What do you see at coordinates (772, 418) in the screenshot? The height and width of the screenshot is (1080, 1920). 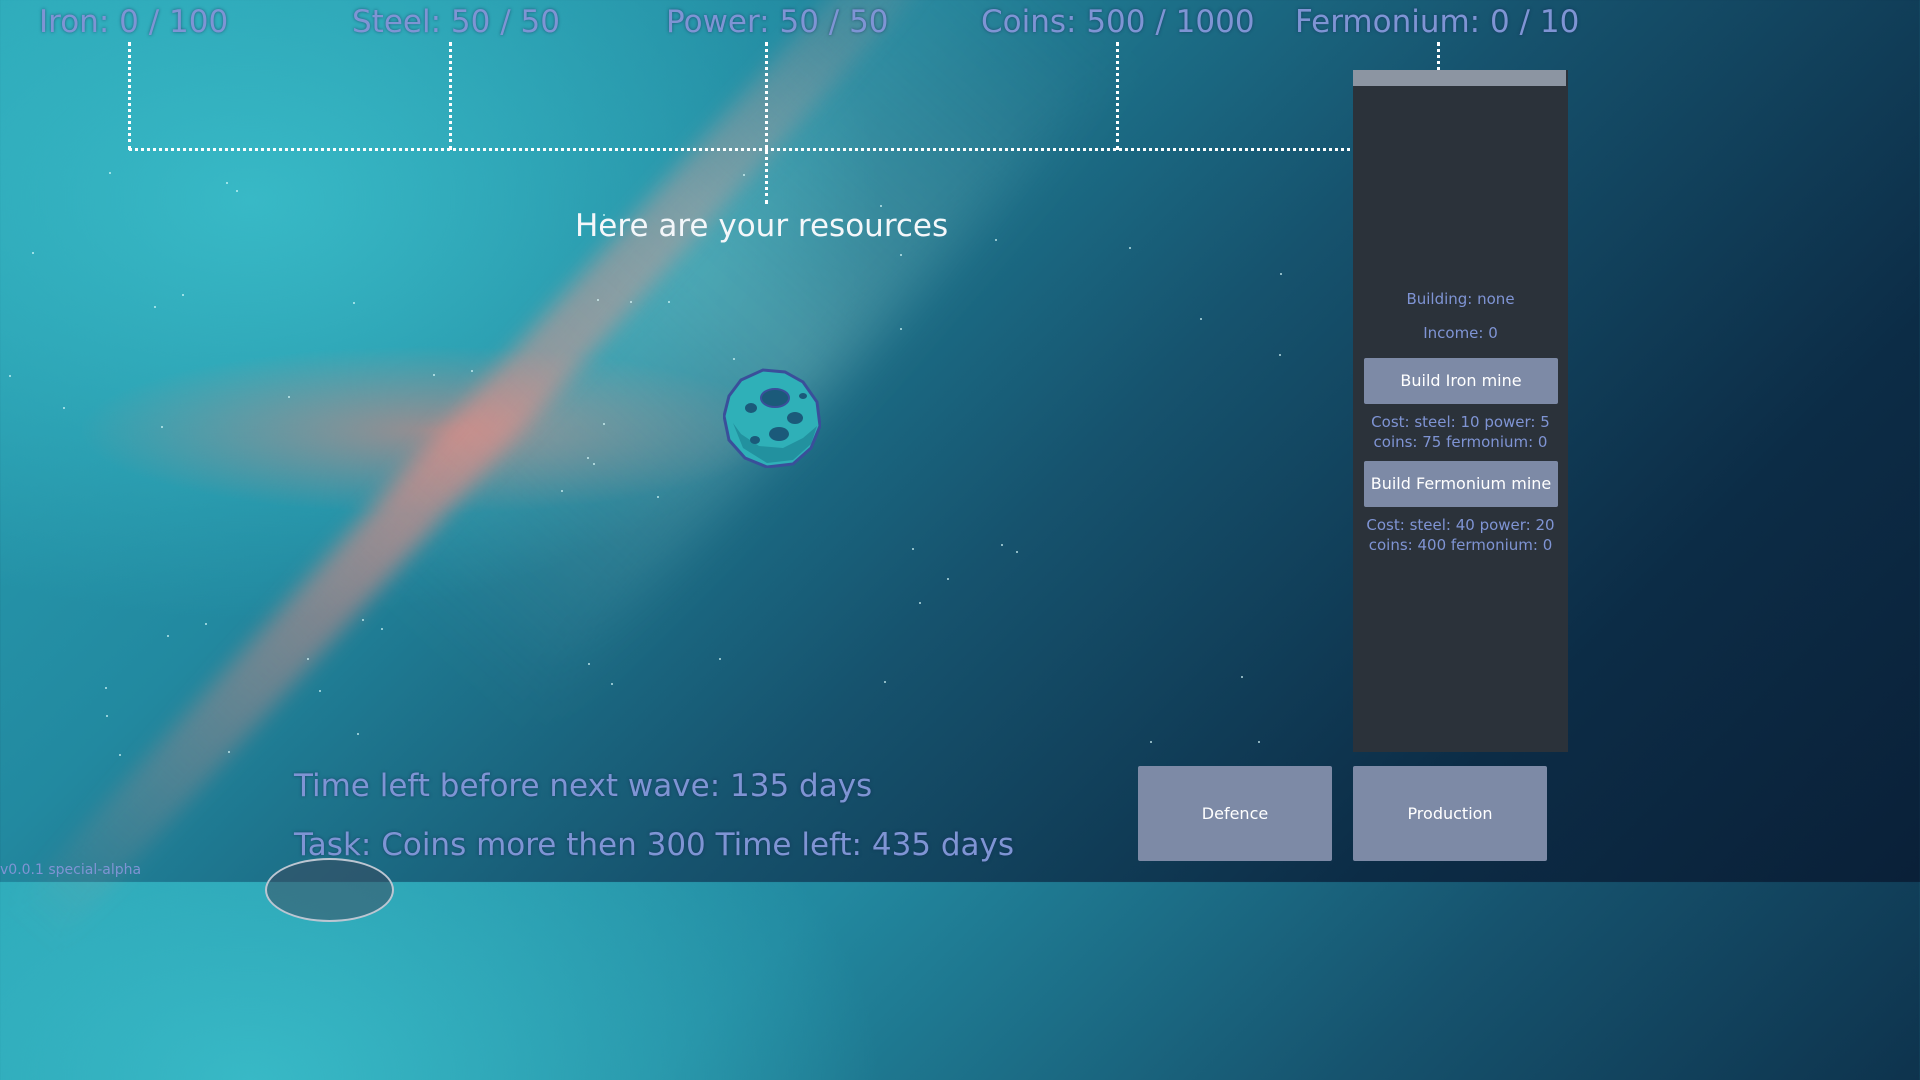 I see `asteroid-sprite` at bounding box center [772, 418].